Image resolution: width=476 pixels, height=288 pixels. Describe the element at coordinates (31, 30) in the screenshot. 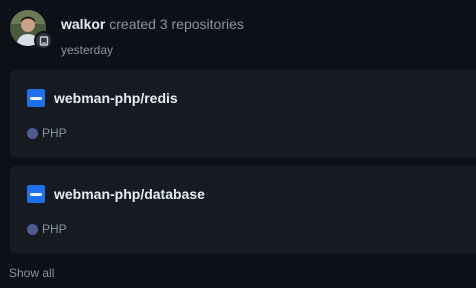

I see `avatar-wrapper` at that location.